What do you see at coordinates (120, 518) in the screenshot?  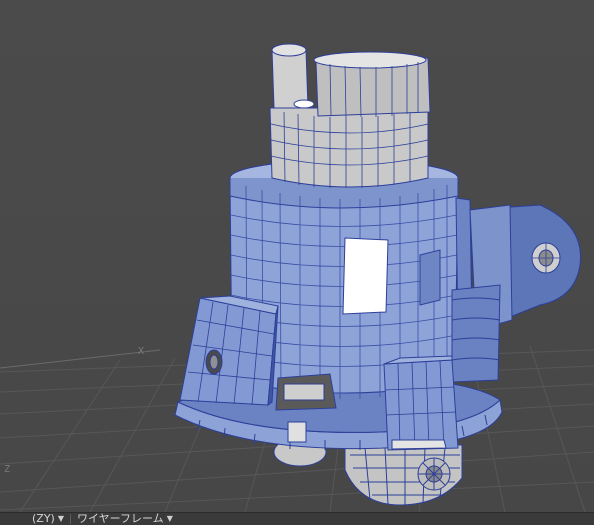 I see `display-mode-label: ワイヤーフレーム` at bounding box center [120, 518].